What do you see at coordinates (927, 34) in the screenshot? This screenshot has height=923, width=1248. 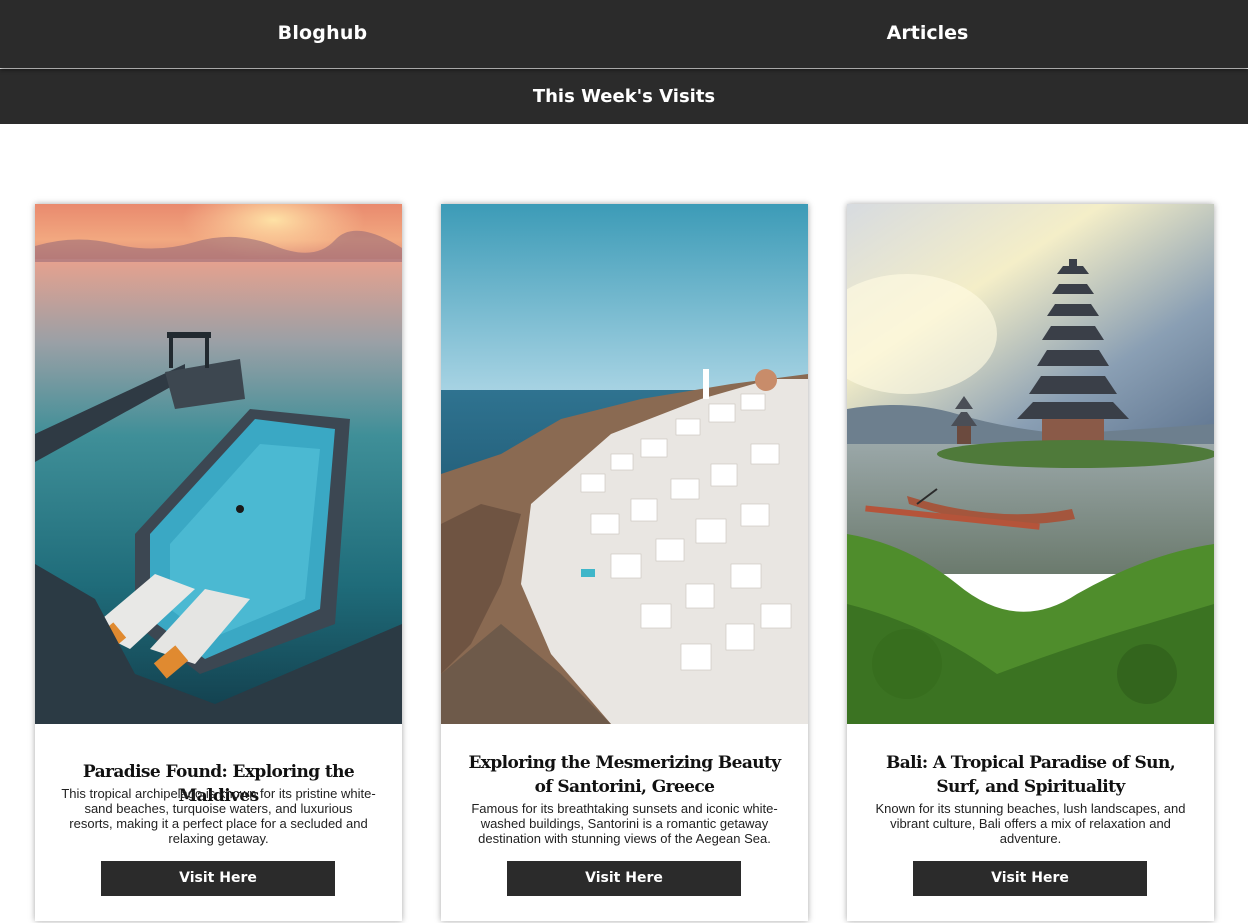 I see `nav-articles-link: Articles` at bounding box center [927, 34].